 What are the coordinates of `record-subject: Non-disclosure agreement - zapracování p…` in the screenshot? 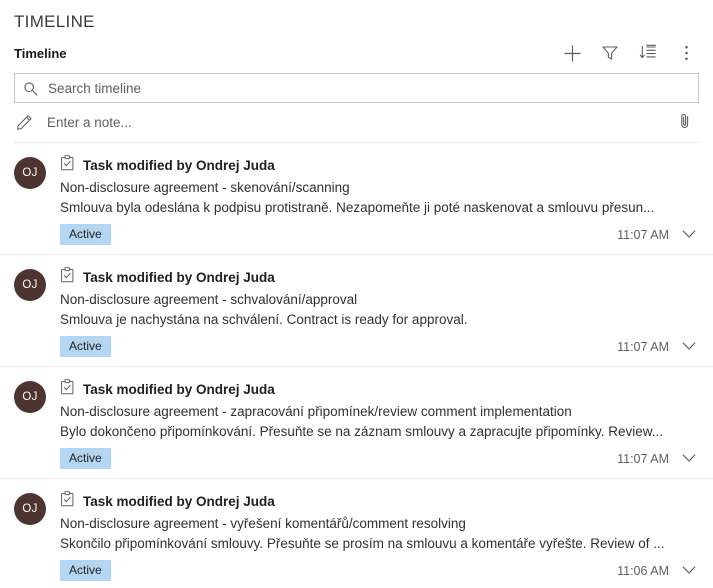 It's located at (380, 412).